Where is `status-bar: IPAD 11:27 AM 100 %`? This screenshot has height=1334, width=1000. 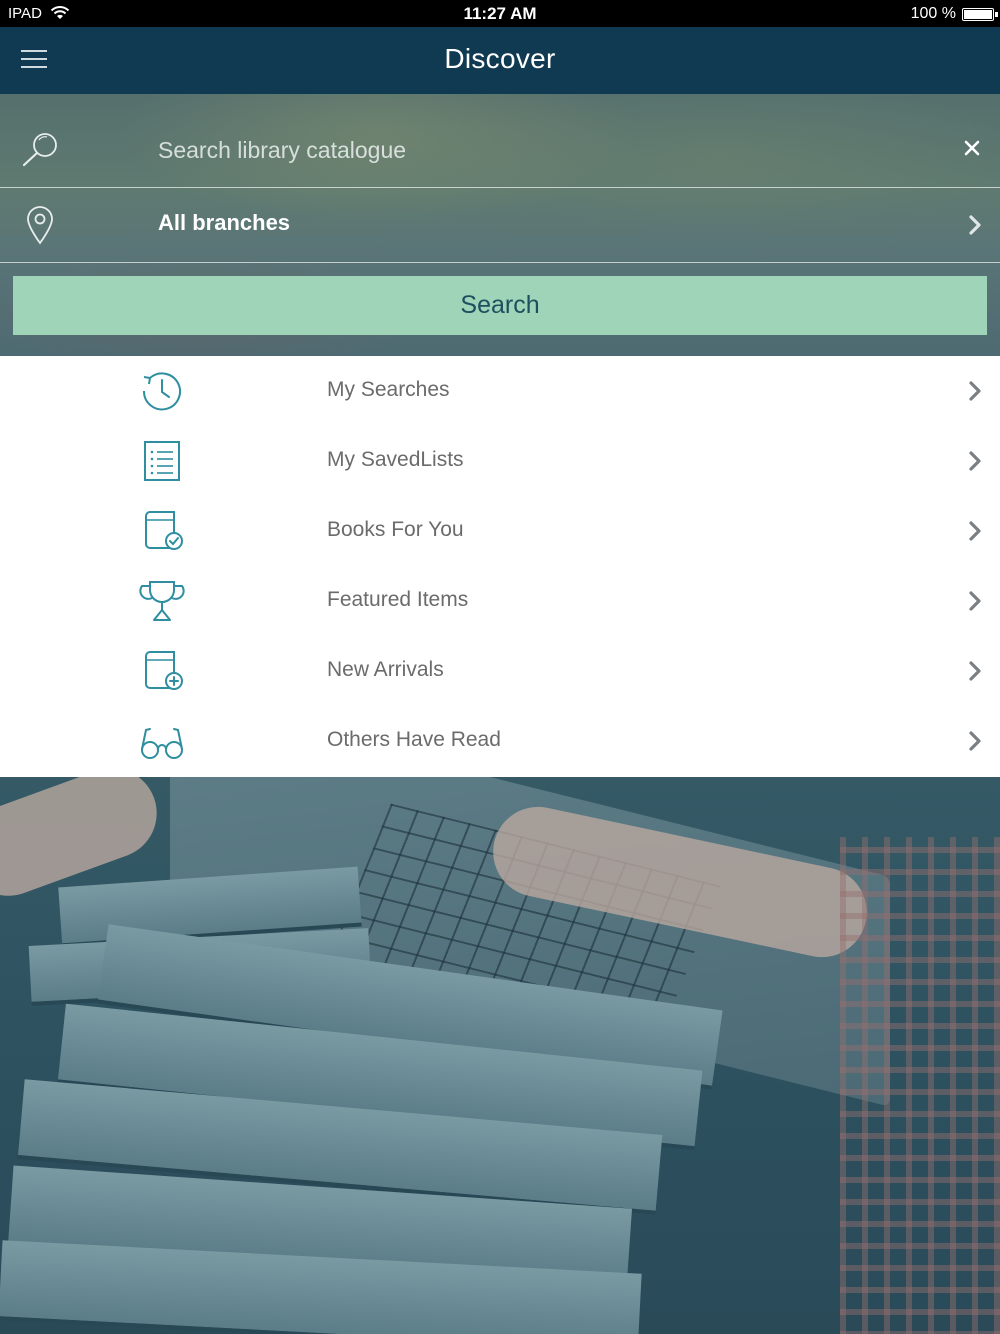 status-bar: IPAD 11:27 AM 100 % is located at coordinates (500, 13).